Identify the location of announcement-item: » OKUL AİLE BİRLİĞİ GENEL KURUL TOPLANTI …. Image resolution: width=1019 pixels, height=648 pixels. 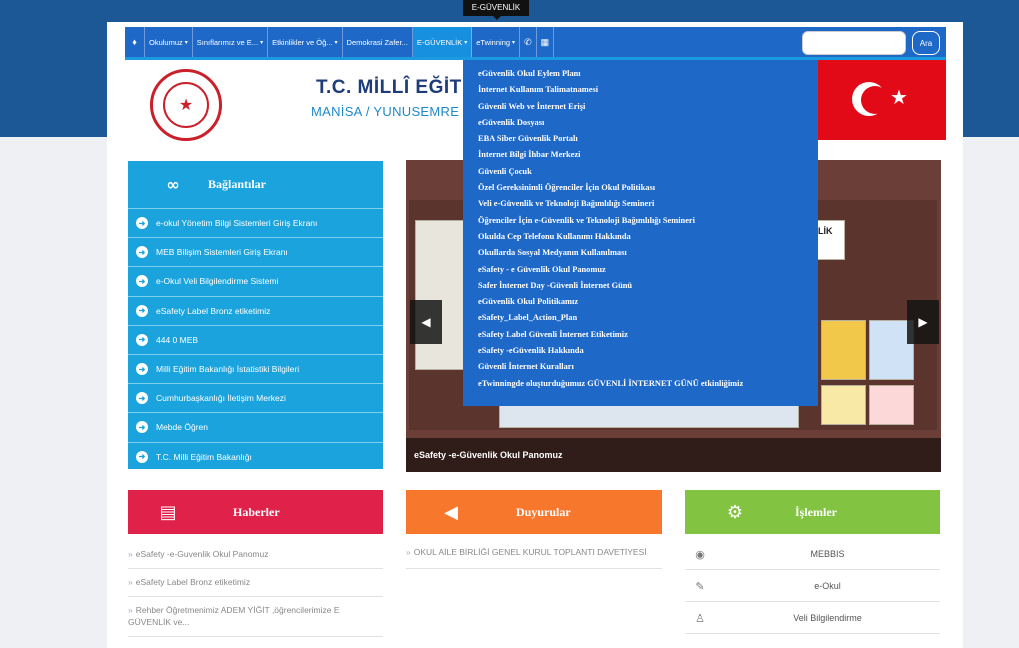
(534, 557).